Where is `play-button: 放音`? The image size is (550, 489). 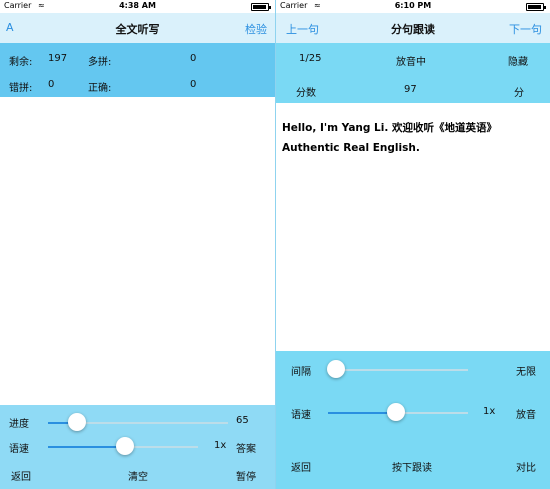 play-button: 放音 is located at coordinates (526, 413).